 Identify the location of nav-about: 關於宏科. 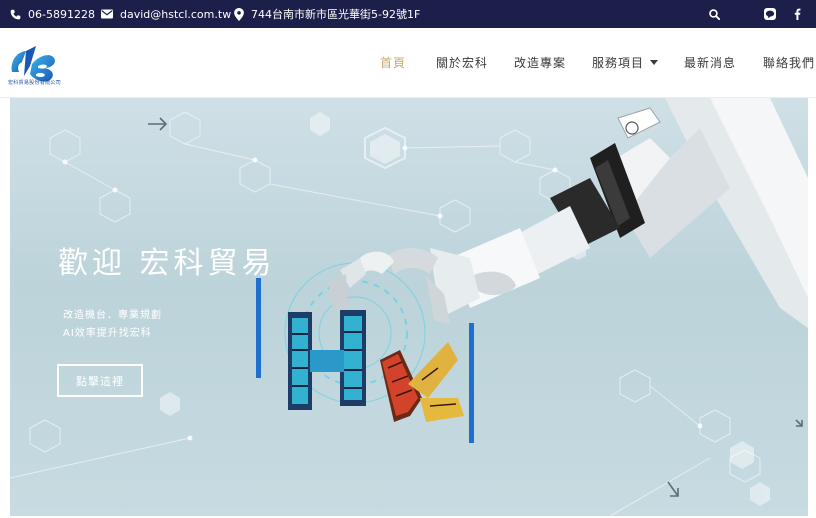
(462, 63).